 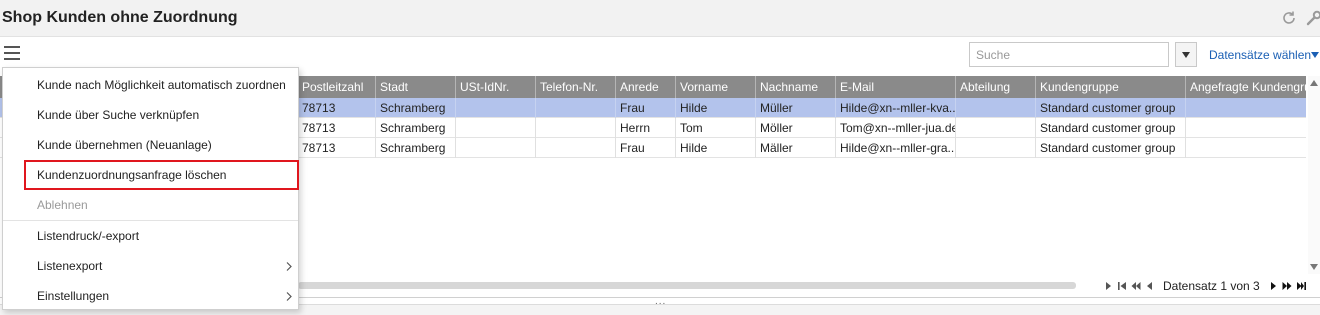 I want to click on column-header: Angefragte Kundengrup, so click(x=1246, y=87).